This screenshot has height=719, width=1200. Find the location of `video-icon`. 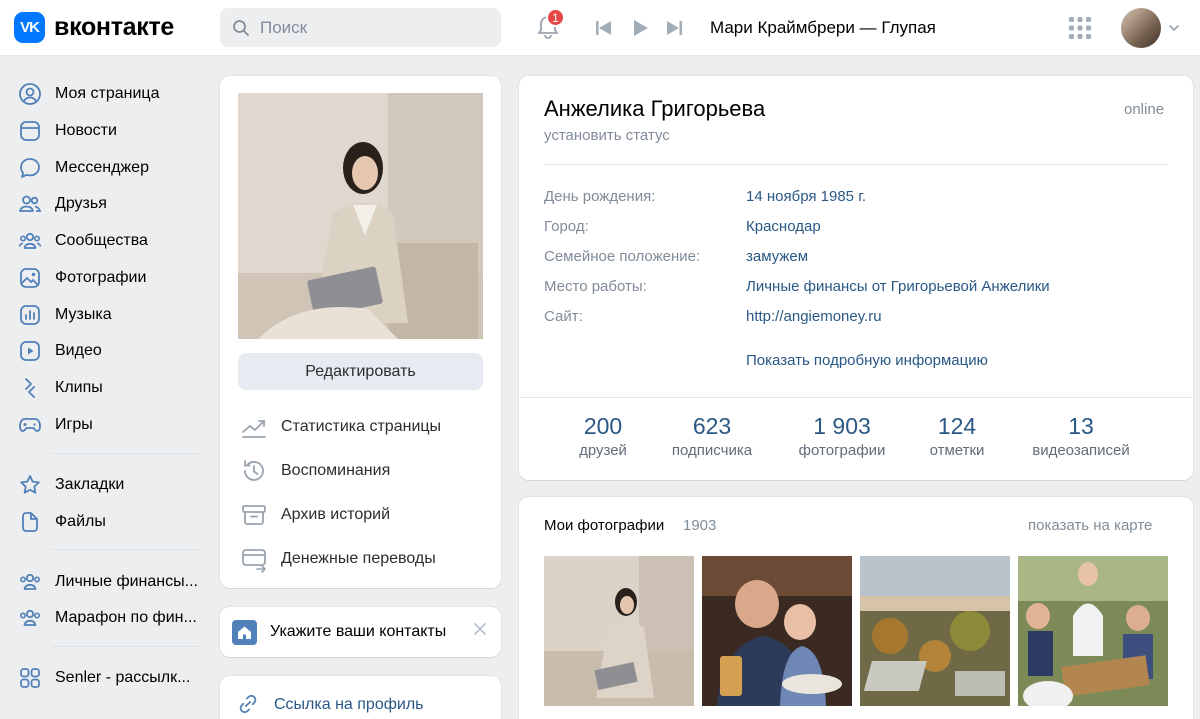

video-icon is located at coordinates (30, 351).